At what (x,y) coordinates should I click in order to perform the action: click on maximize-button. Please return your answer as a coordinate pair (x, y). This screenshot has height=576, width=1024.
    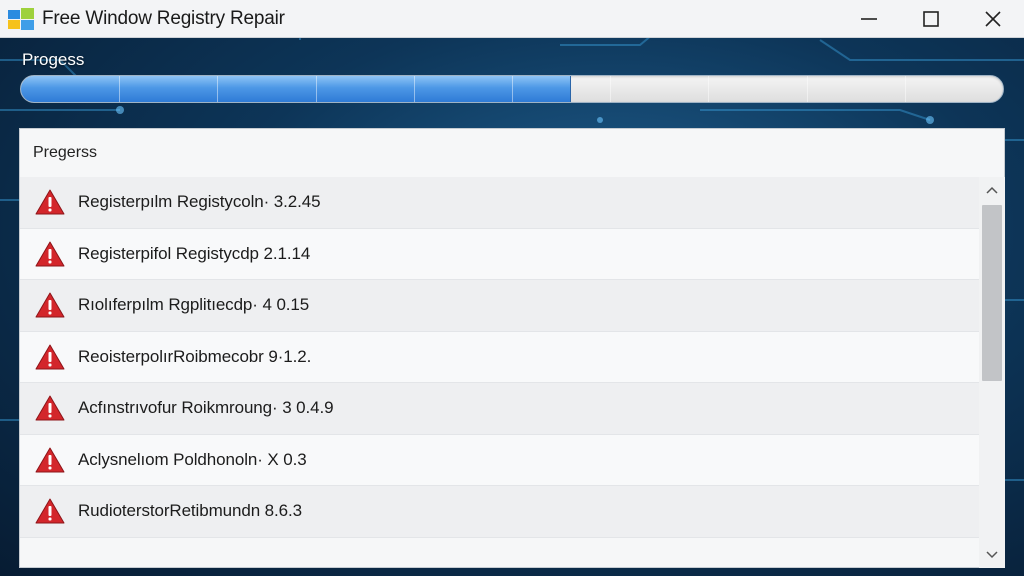
    Looking at the image, I should click on (931, 19).